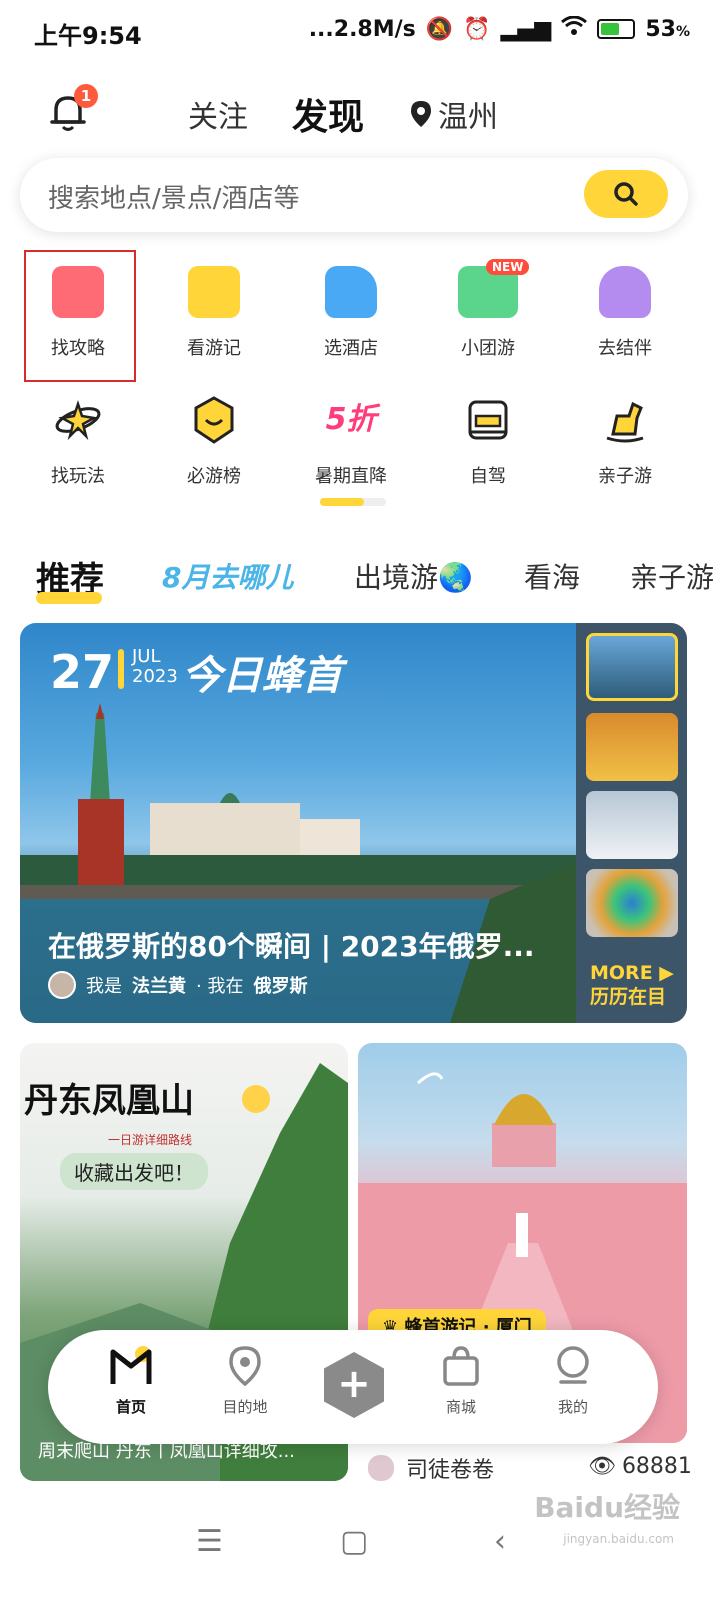 This screenshot has width=720, height=1600. What do you see at coordinates (159, 986) in the screenshot?
I see `author-name: 法兰黄` at bounding box center [159, 986].